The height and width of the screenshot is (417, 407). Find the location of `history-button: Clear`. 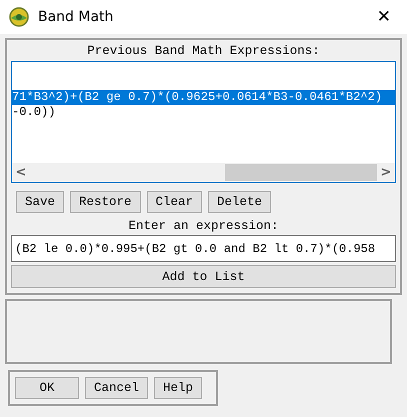

history-button: Clear is located at coordinates (174, 202).